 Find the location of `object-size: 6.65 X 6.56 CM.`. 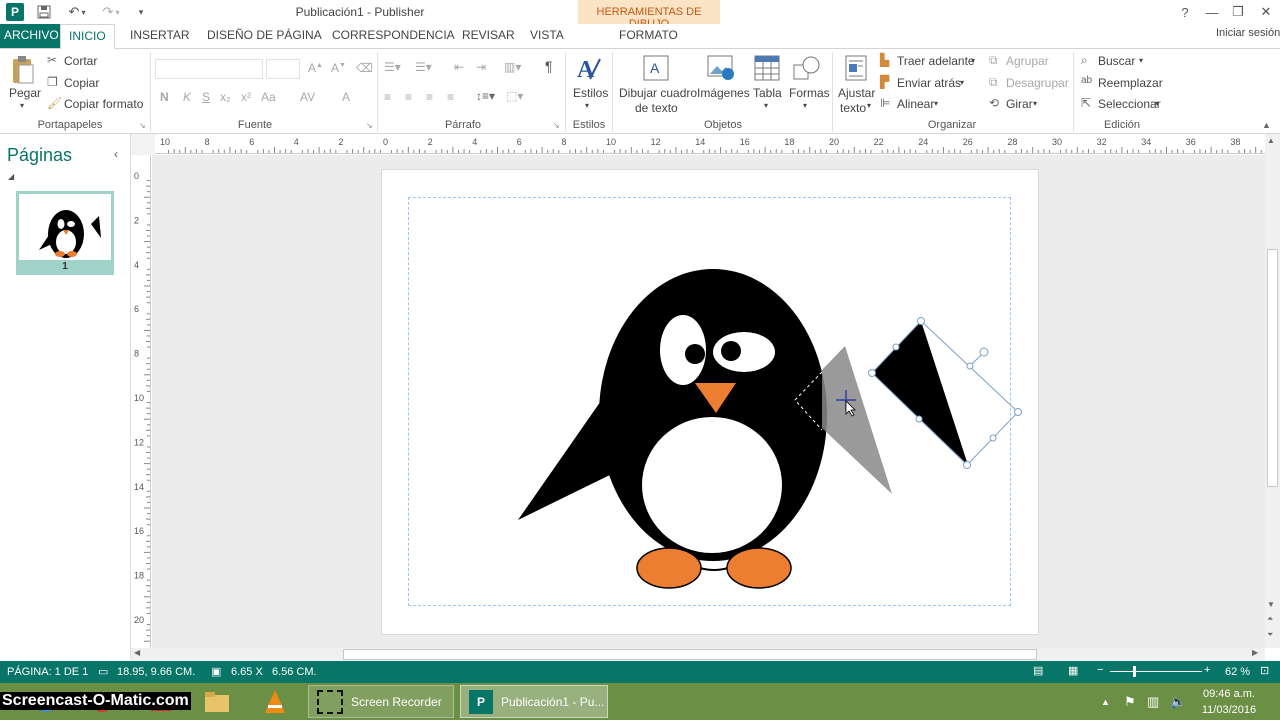

object-size: 6.65 X 6.56 CM. is located at coordinates (274, 672).